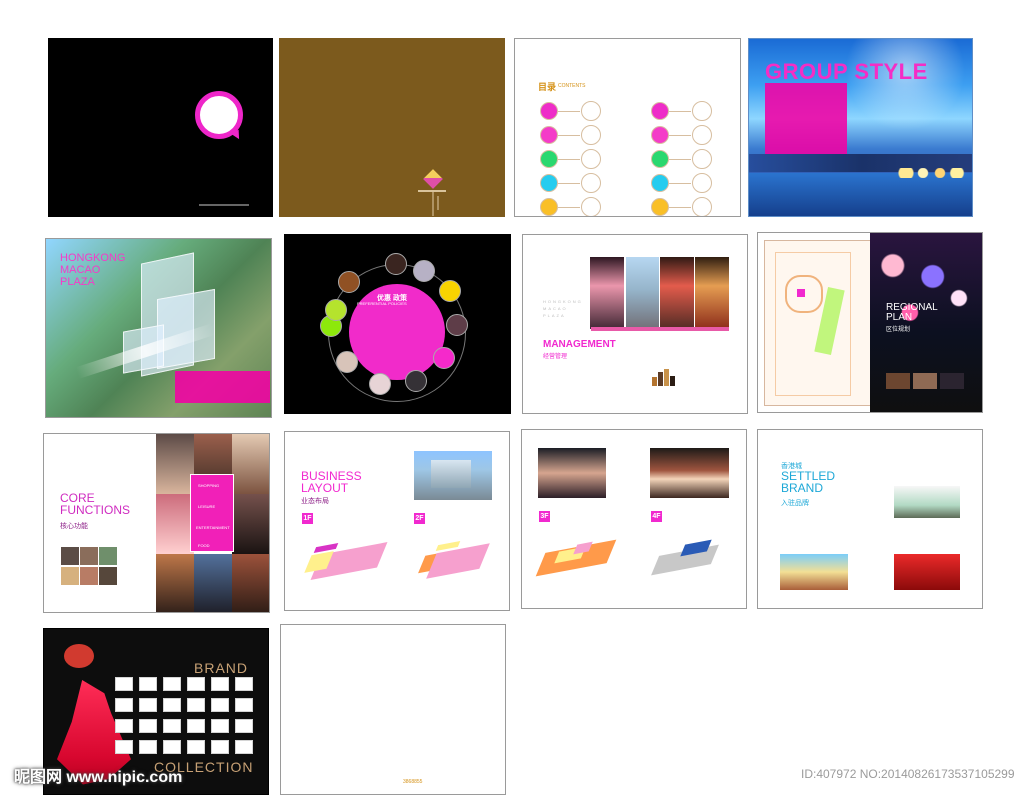  I want to click on brand-word-top: BRAND, so click(221, 668).